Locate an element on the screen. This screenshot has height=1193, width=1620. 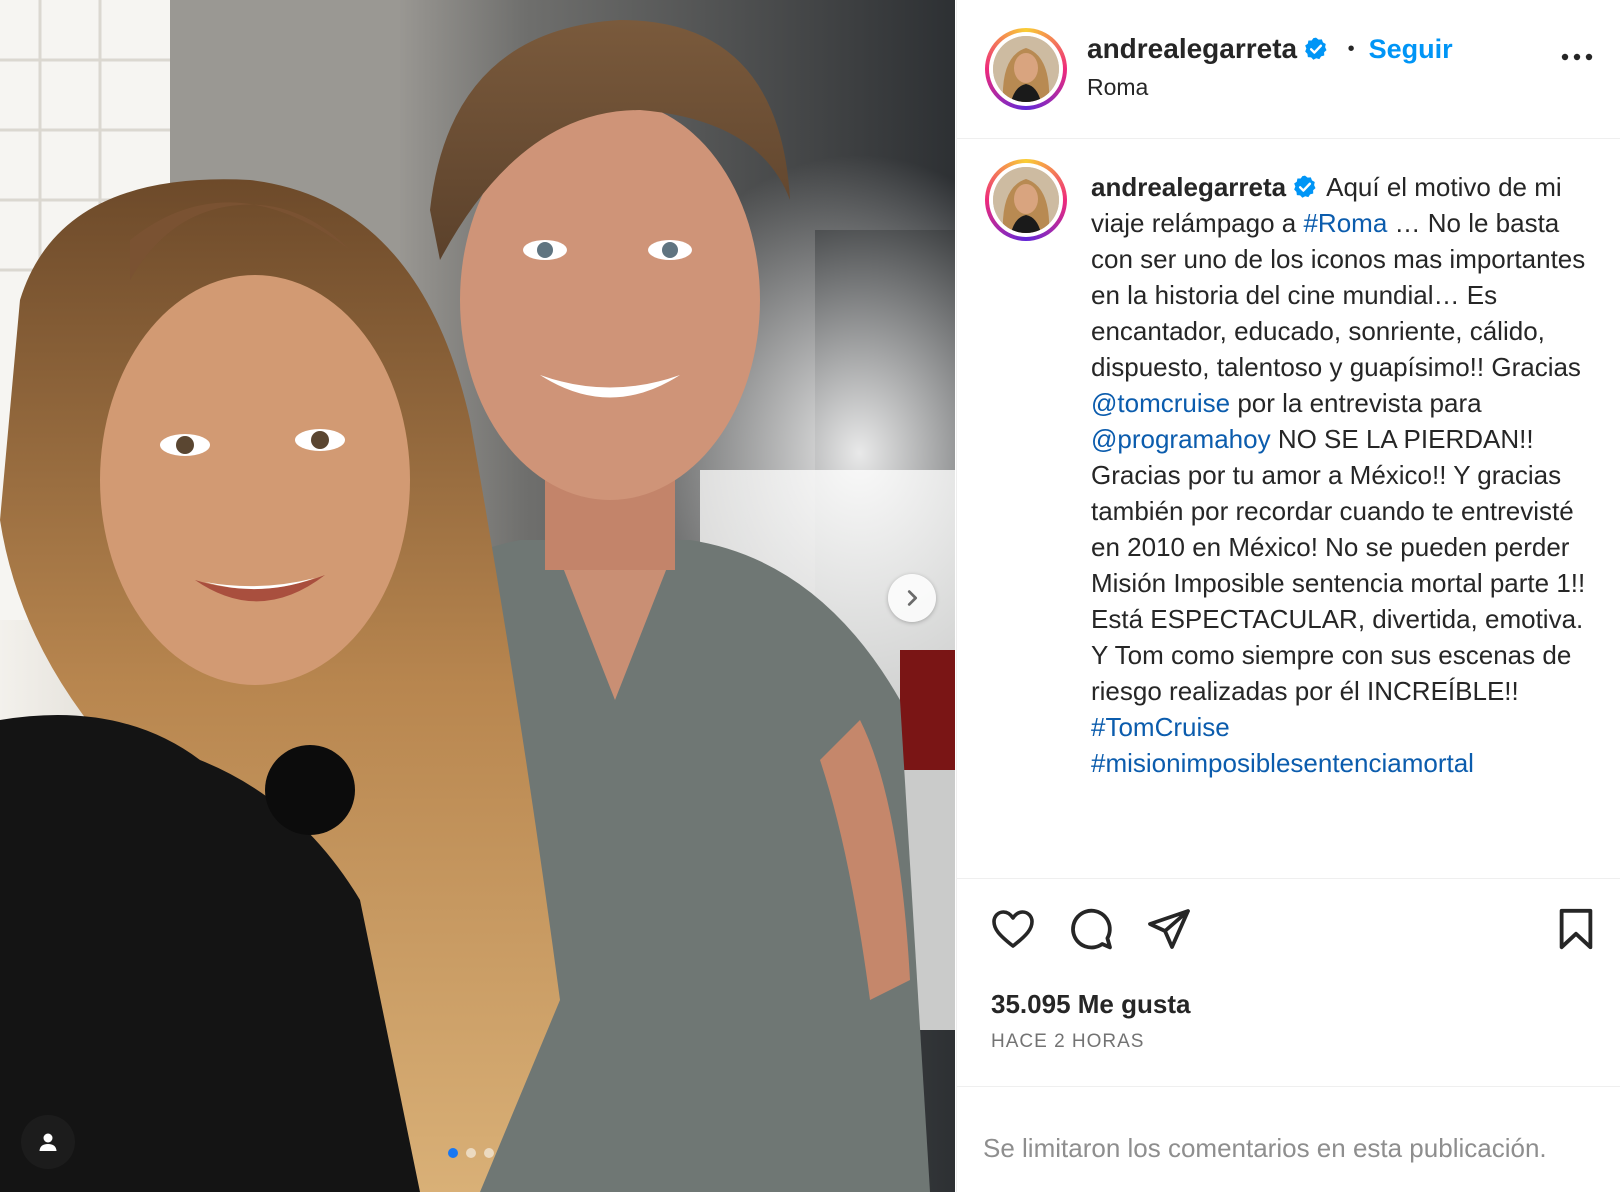
post-header: andrealegarreta • Seguir Roma is located at coordinates (1288, 69).